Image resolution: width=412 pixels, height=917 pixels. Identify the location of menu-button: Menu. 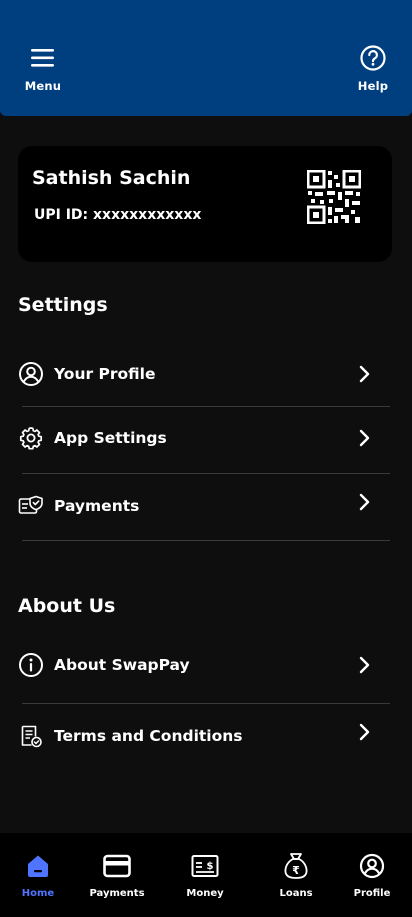
(43, 68).